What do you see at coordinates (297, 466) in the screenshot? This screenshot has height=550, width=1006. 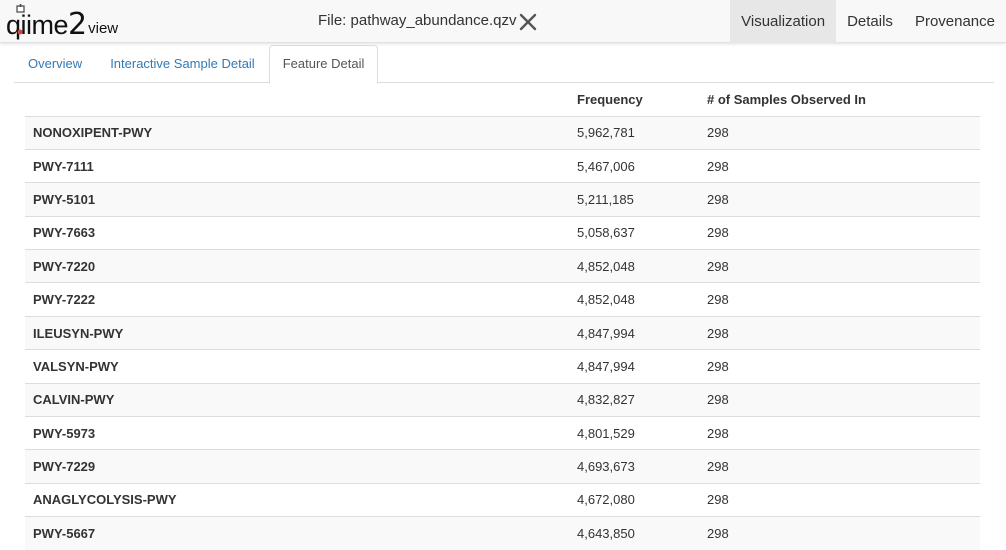 I see `feature-name-cell: PWY-7229` at bounding box center [297, 466].